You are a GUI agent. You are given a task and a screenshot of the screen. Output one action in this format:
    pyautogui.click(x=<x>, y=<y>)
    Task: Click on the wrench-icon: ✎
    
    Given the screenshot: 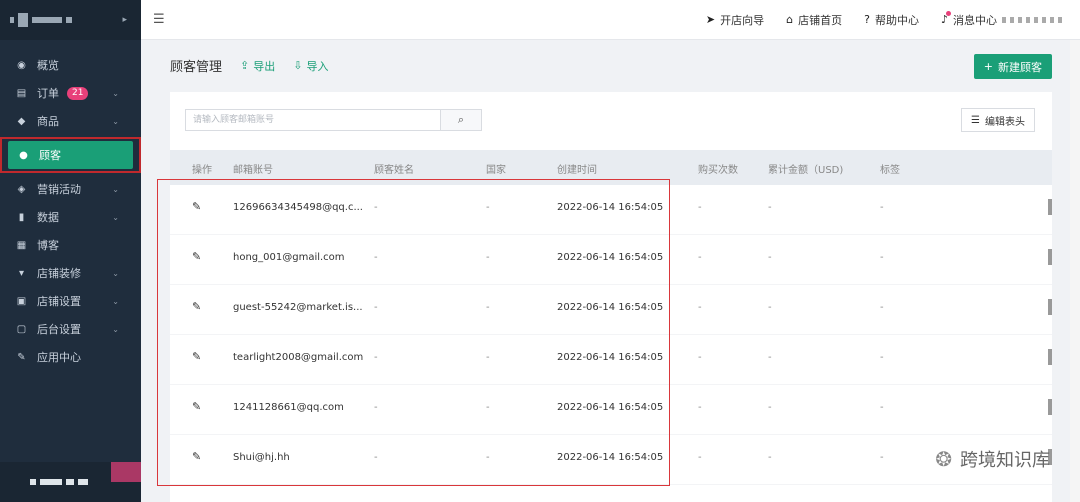 What is the action you would take?
    pyautogui.click(x=21, y=357)
    